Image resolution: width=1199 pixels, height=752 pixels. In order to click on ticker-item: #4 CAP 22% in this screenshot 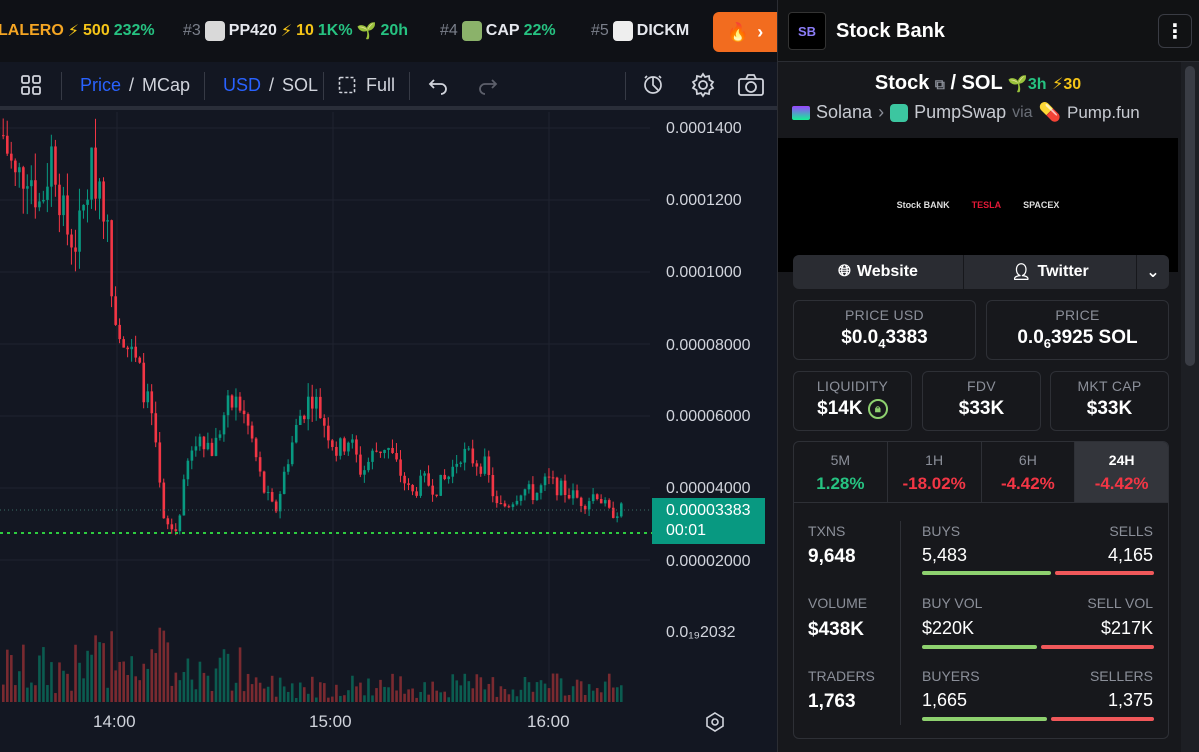, I will do `click(498, 31)`.